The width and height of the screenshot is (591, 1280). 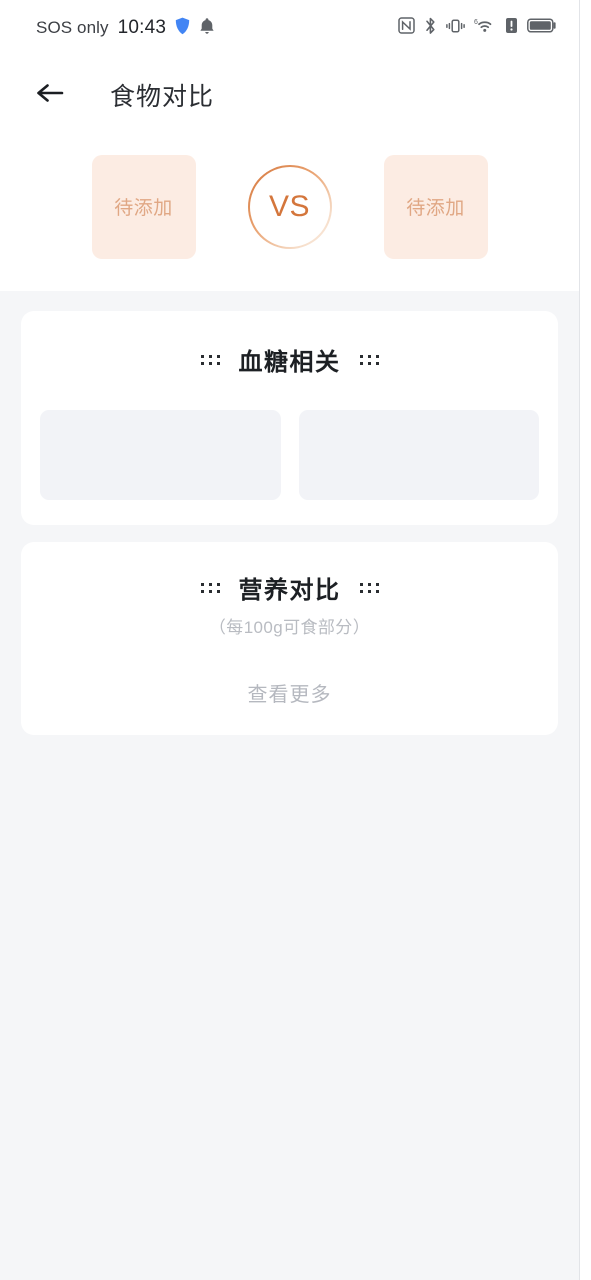 I want to click on shield-icon, so click(x=182, y=28).